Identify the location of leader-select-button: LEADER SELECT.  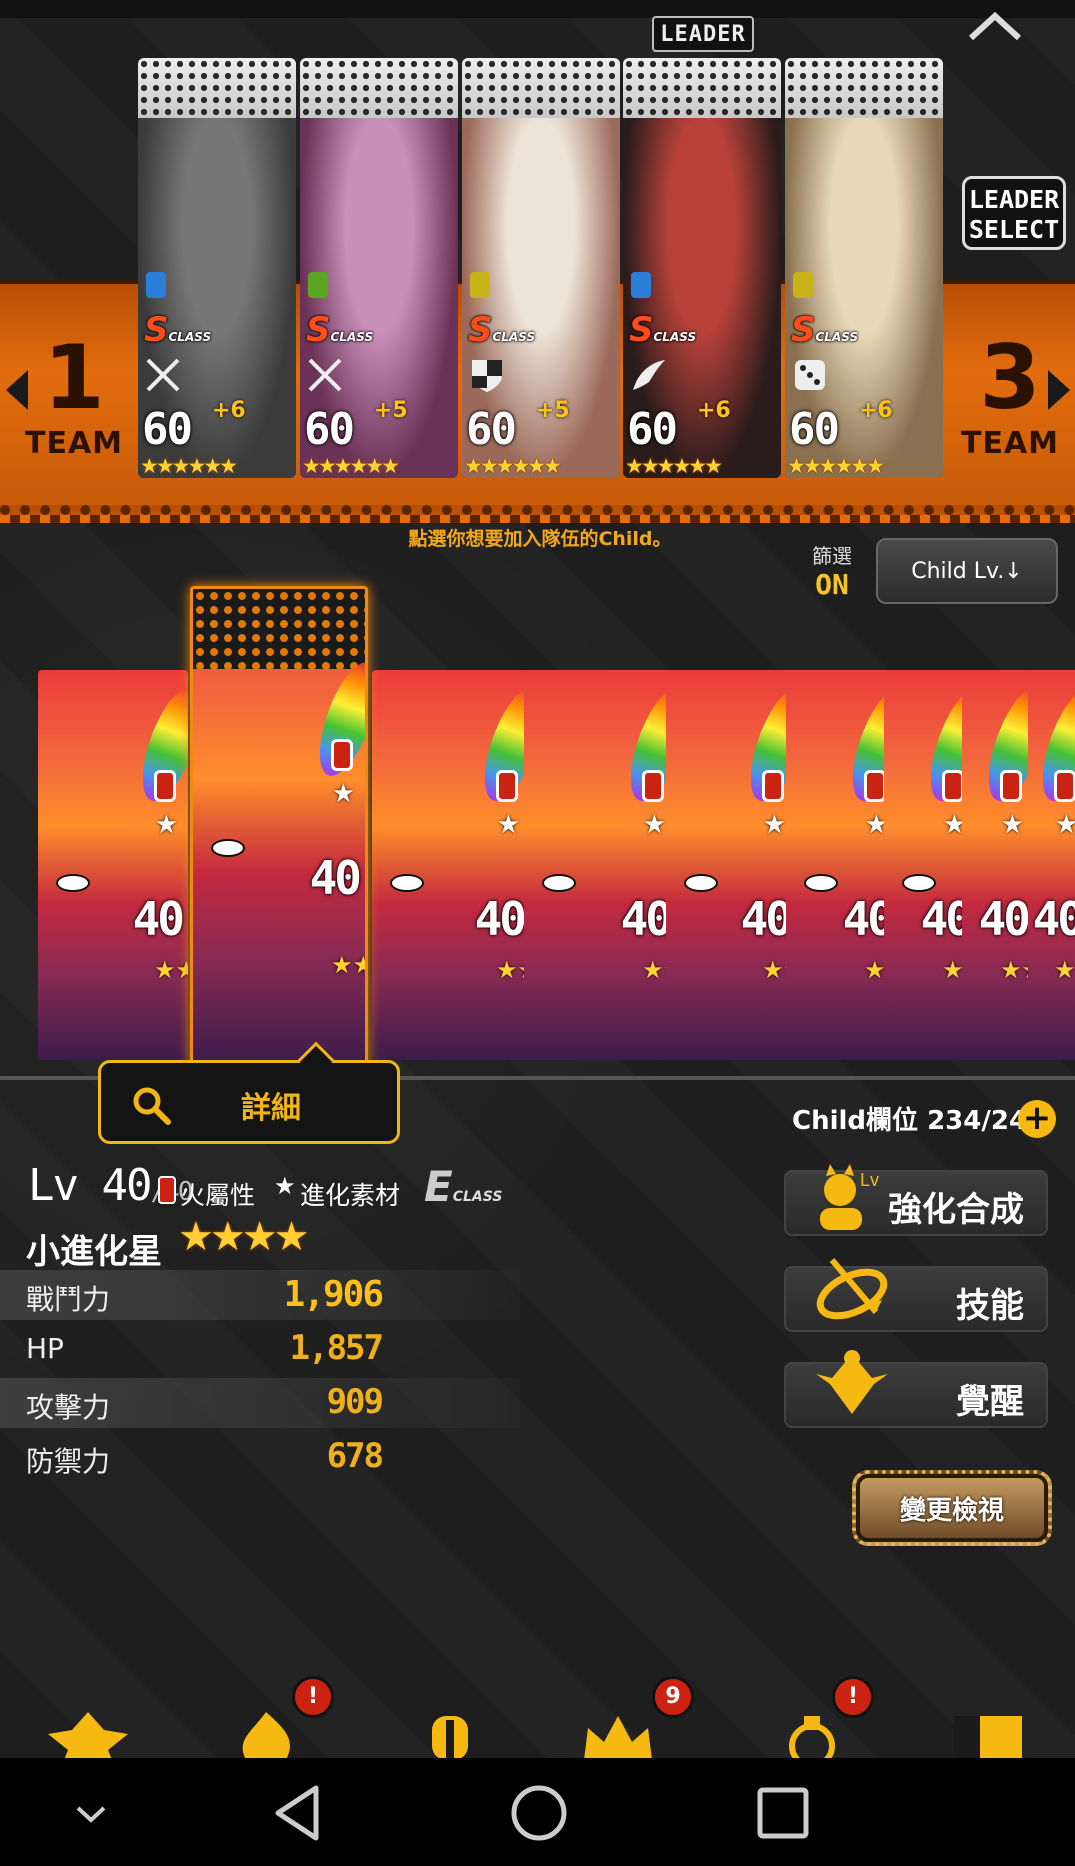
(1014, 213).